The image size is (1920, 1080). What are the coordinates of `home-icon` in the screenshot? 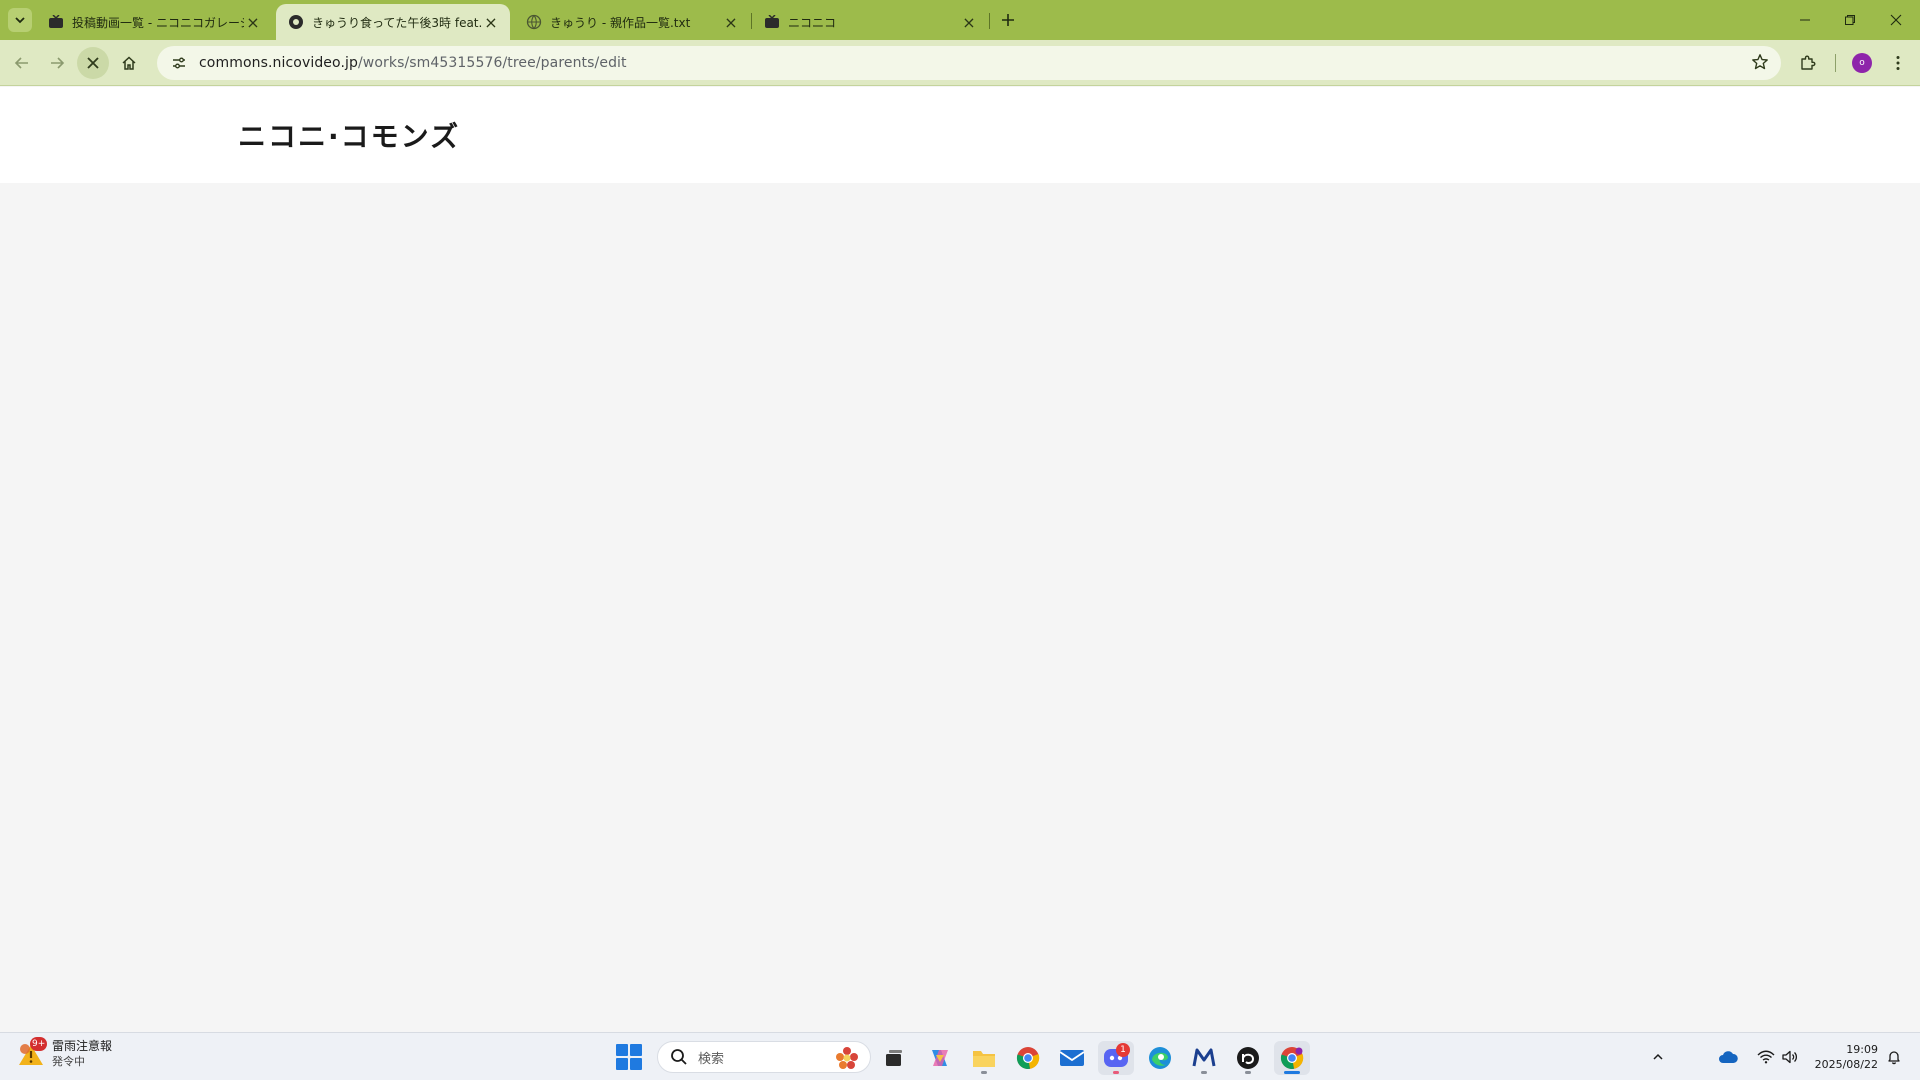 It's located at (129, 63).